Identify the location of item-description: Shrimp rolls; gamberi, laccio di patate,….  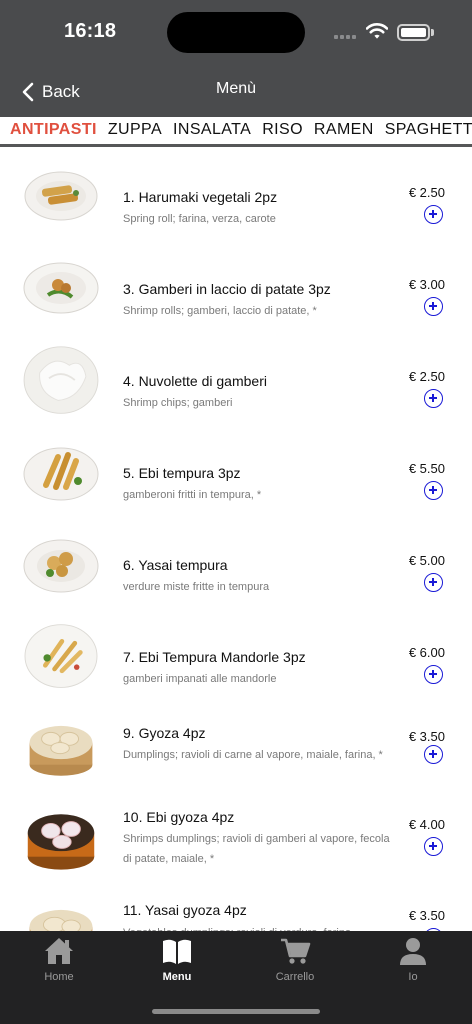
(220, 311).